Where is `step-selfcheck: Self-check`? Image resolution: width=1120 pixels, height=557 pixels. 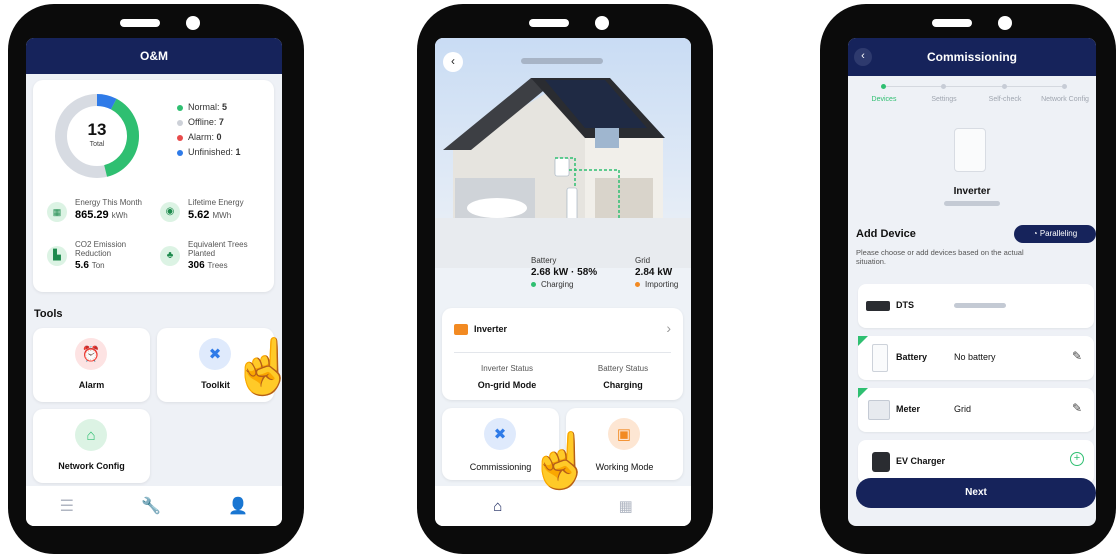
step-selfcheck: Self-check is located at coordinates (1005, 99).